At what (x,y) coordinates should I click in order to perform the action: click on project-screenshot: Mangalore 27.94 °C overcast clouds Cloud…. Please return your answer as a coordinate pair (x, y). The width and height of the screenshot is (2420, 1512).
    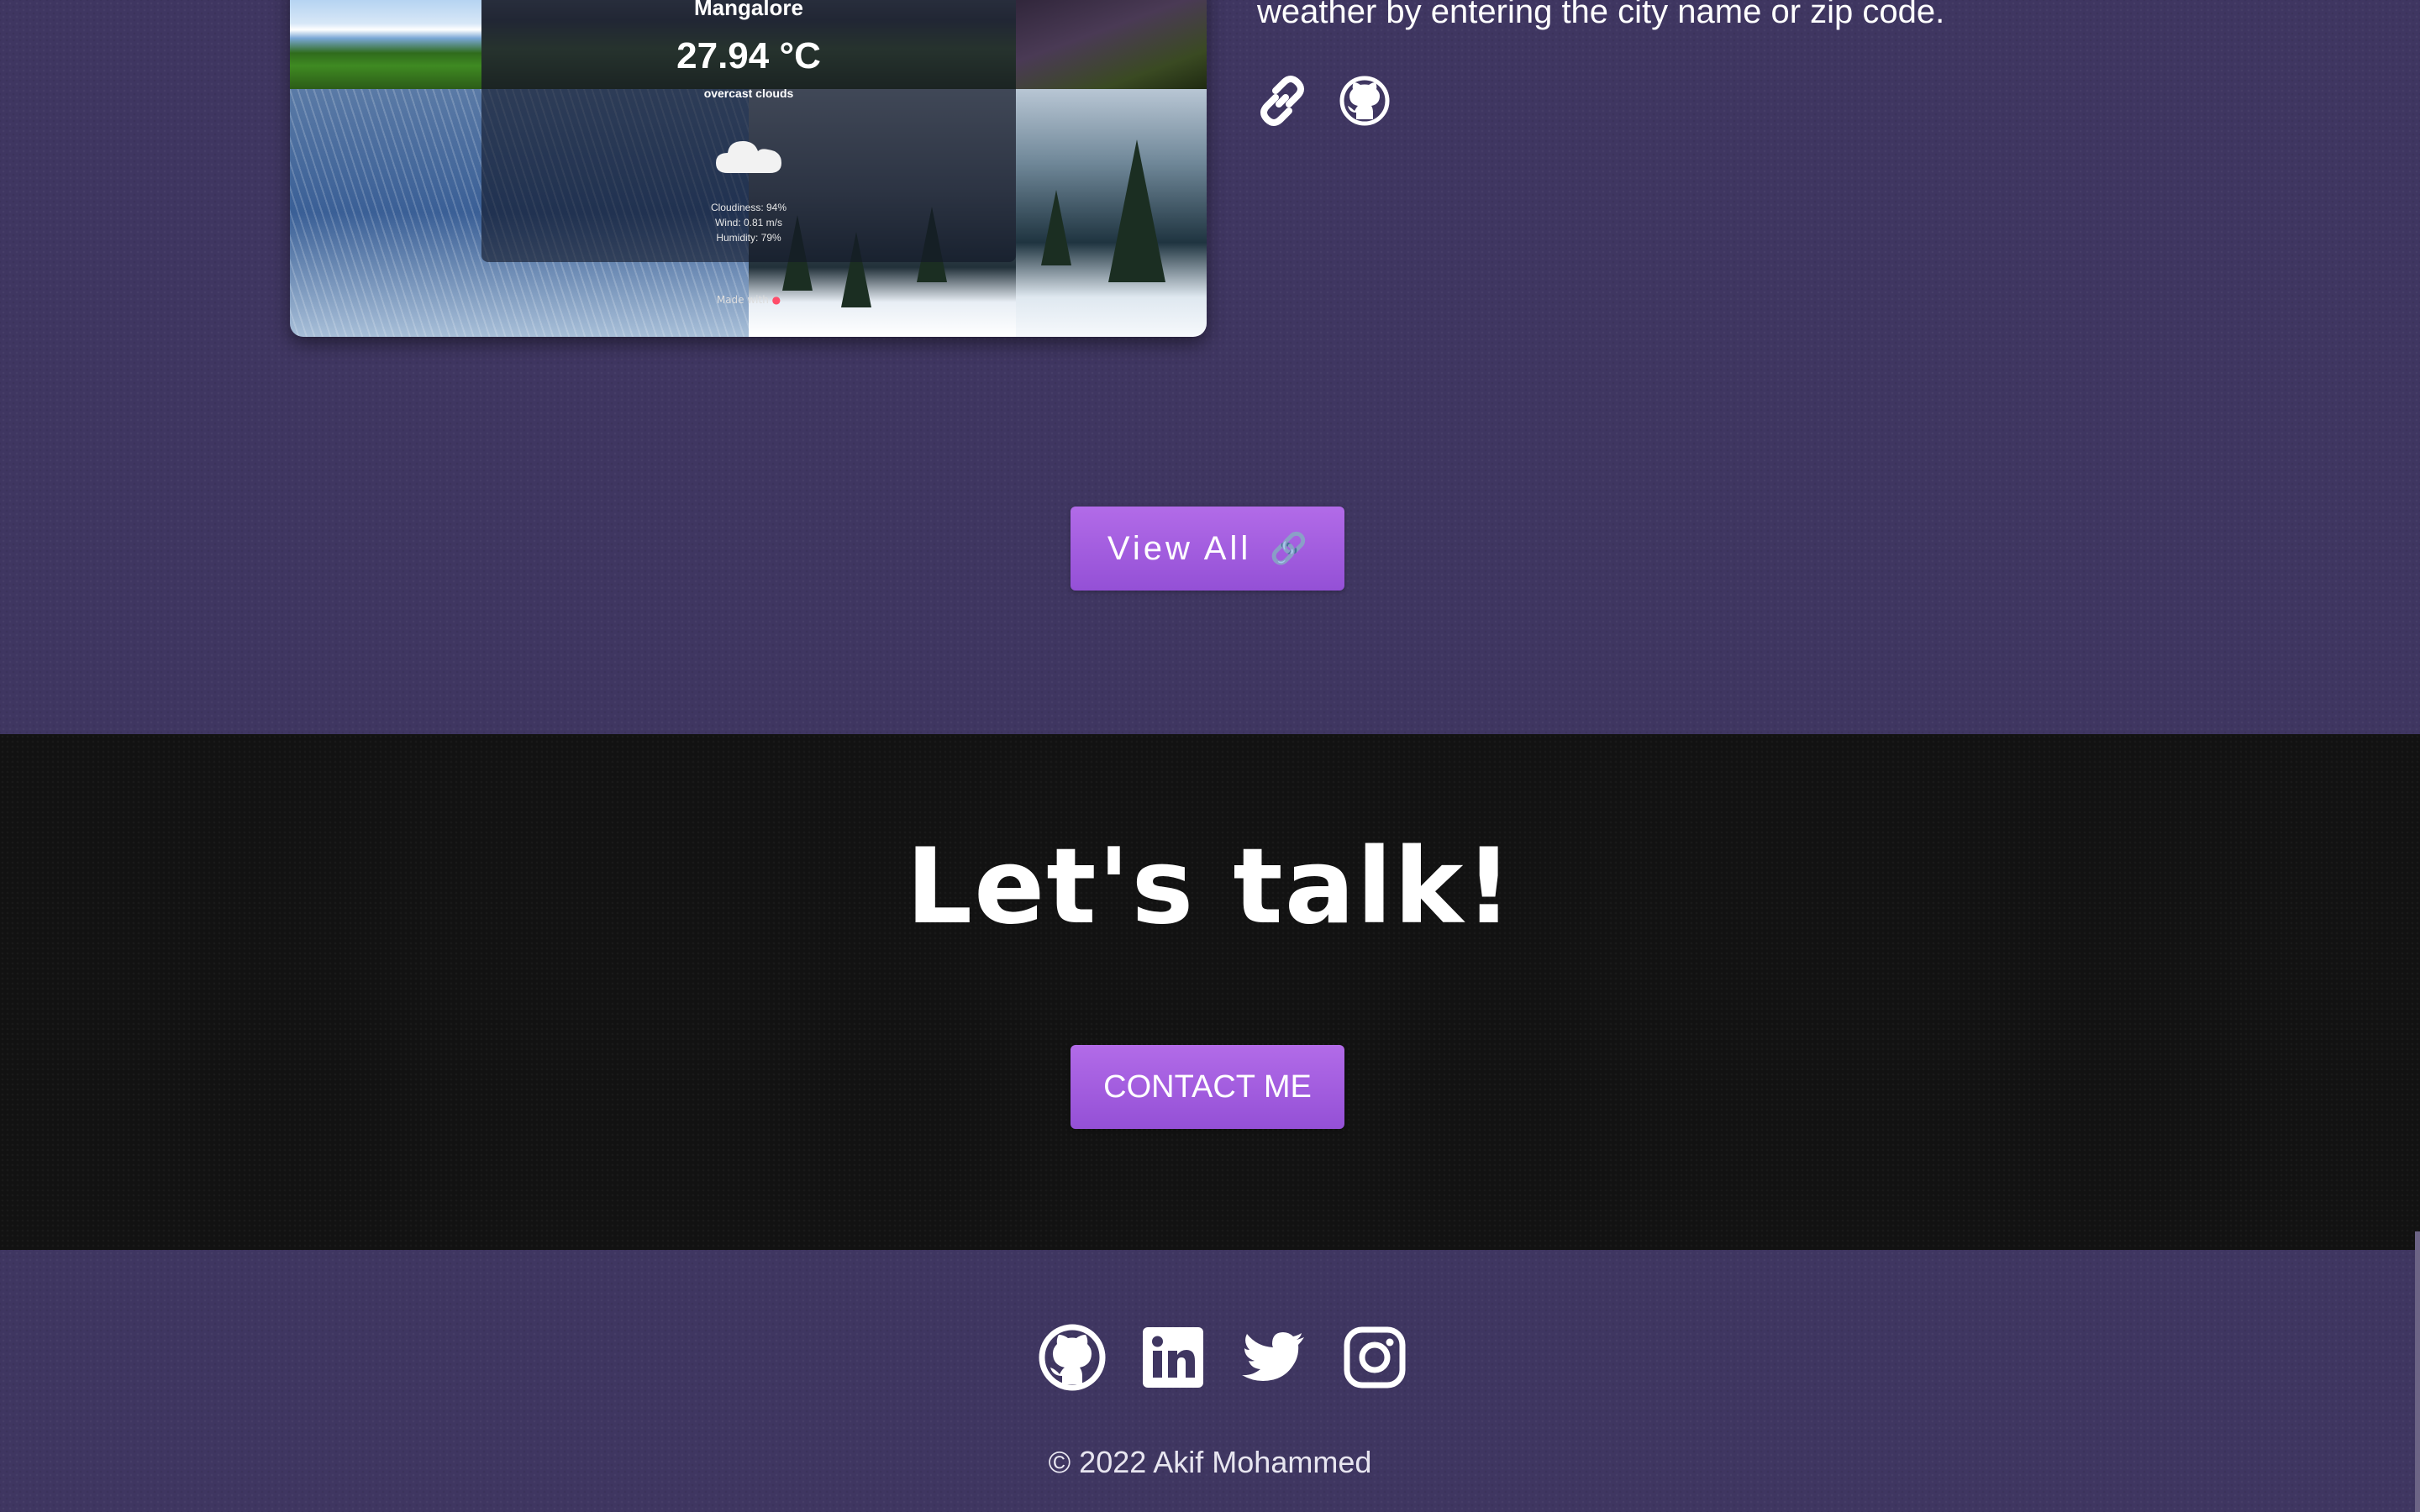
    Looking at the image, I should click on (749, 168).